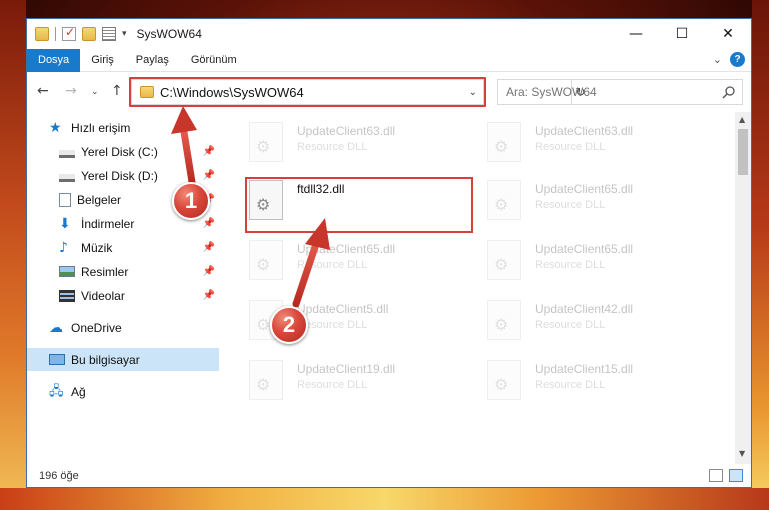  What do you see at coordinates (117, 91) in the screenshot?
I see `up-arrow-icon: ↑` at bounding box center [117, 91].